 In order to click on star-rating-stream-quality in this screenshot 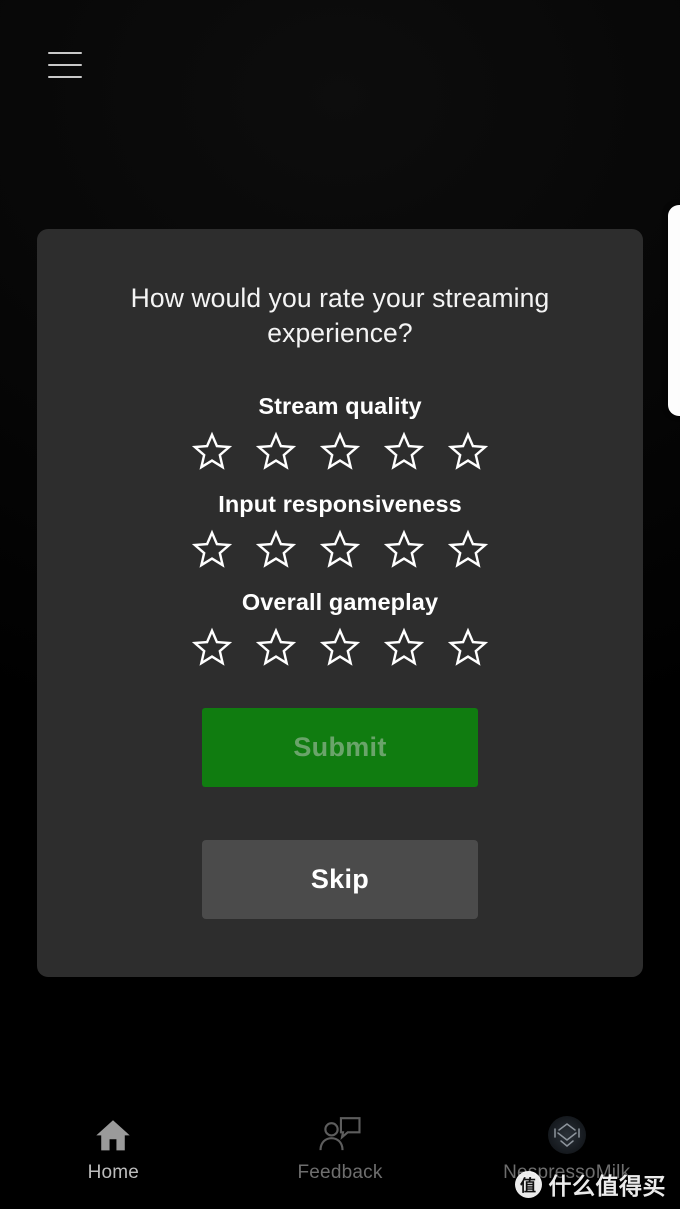, I will do `click(340, 451)`.